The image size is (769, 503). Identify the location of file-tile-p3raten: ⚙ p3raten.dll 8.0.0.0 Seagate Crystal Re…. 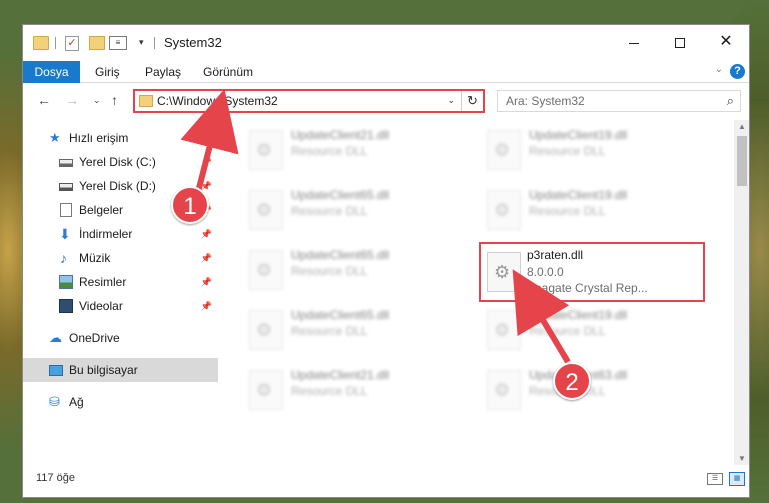
(592, 272).